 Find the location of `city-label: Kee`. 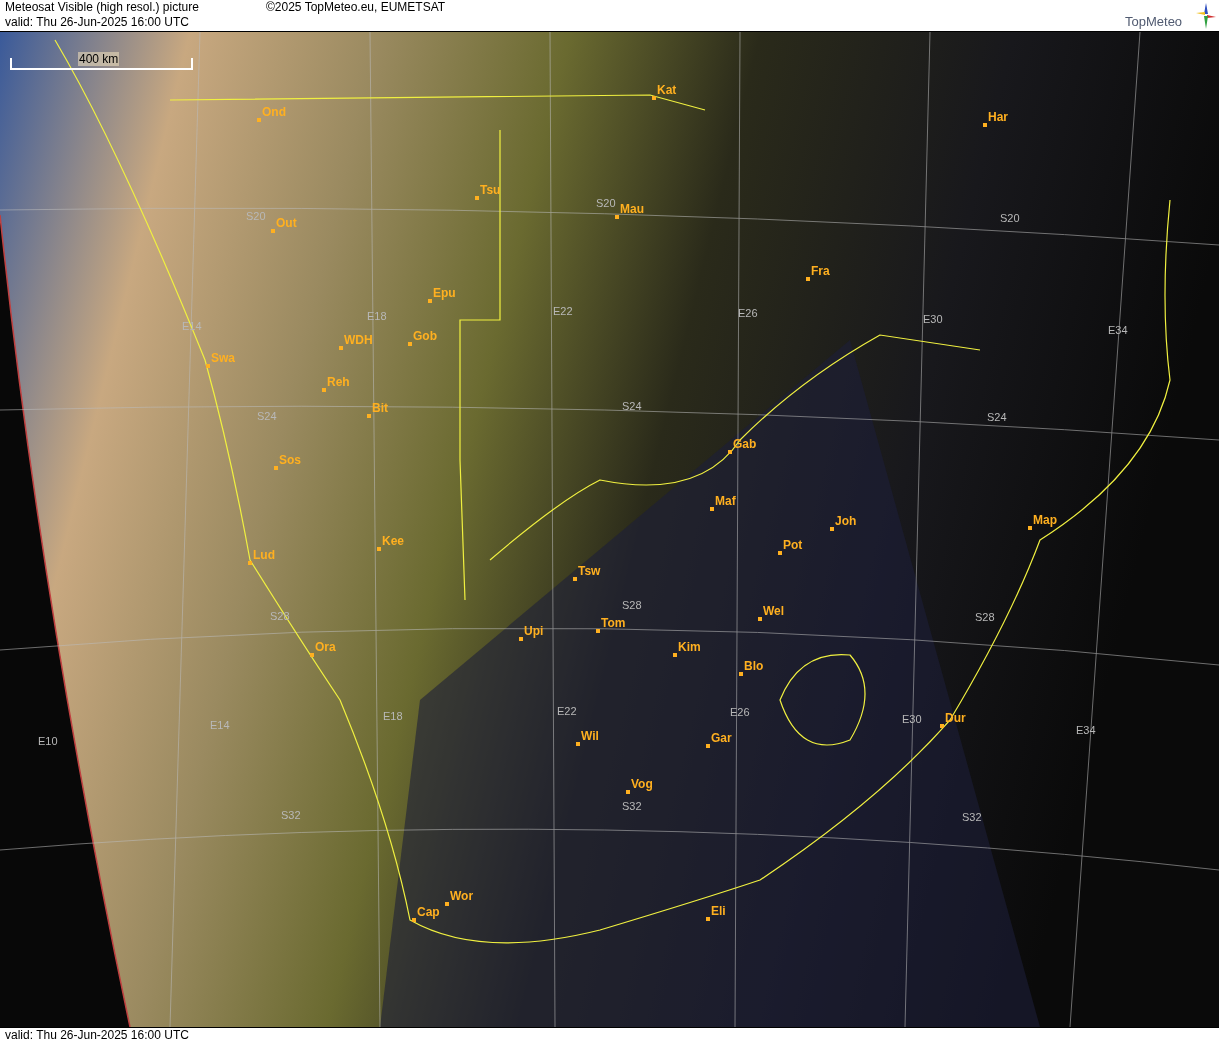

city-label: Kee is located at coordinates (393, 541).